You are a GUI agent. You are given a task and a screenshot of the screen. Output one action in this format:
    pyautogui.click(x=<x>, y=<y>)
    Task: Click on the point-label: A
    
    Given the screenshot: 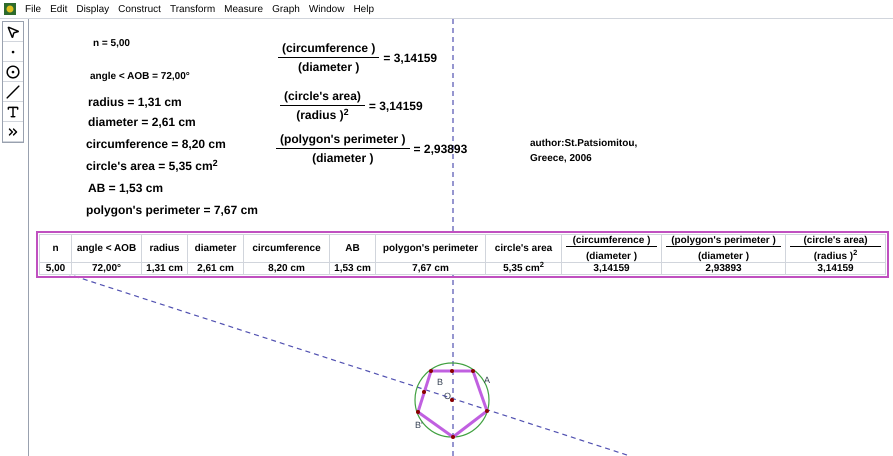 What is the action you would take?
    pyautogui.click(x=487, y=380)
    